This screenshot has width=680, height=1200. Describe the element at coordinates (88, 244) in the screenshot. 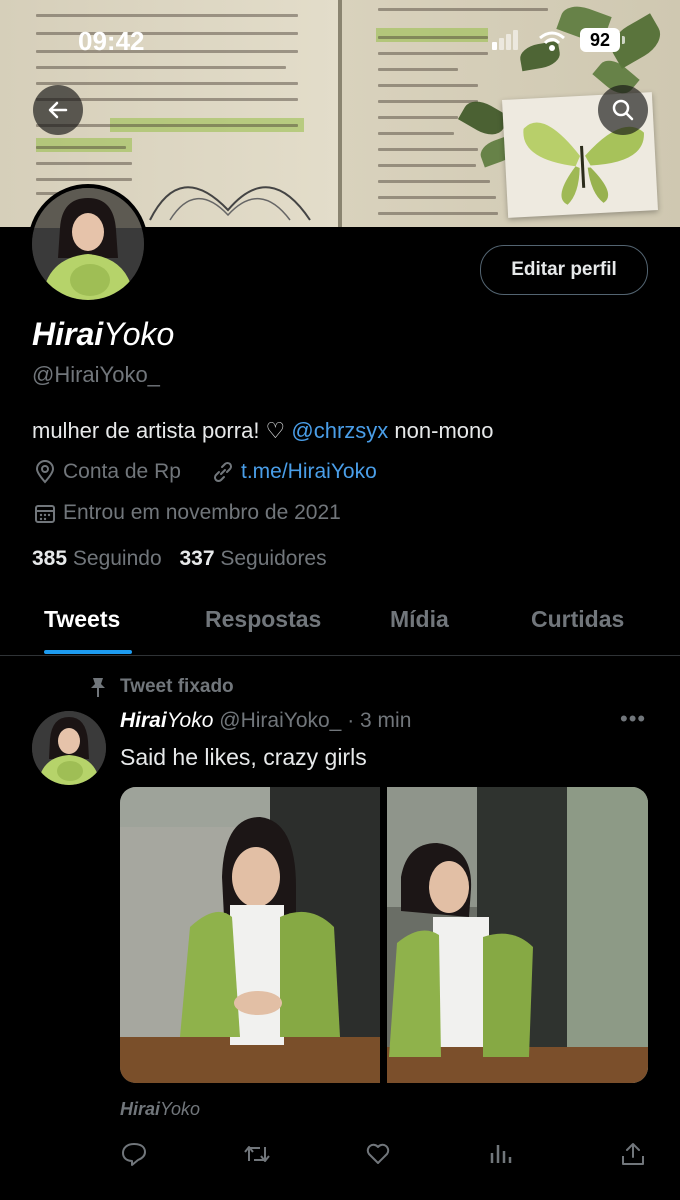

I see `profile-avatar` at that location.